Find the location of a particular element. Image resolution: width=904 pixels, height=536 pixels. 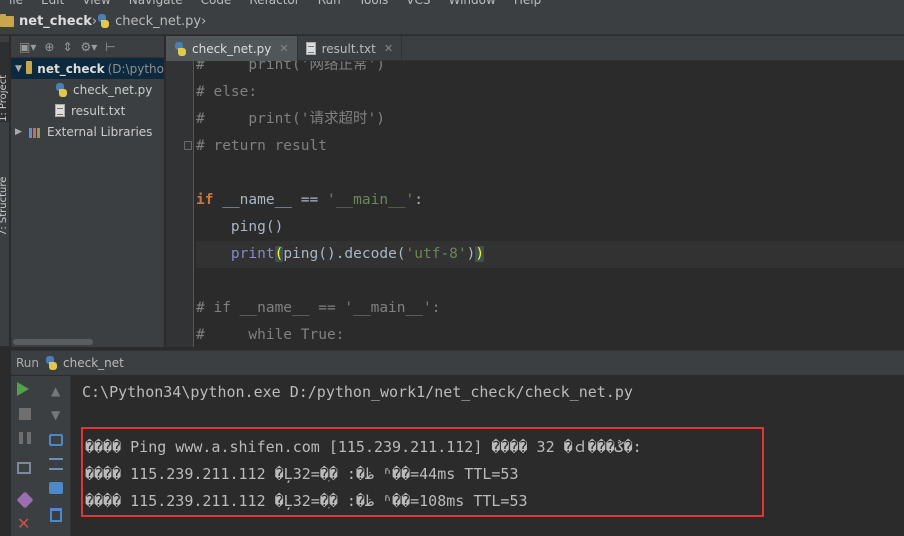

tree-item-result: result.txt is located at coordinates (87, 110).